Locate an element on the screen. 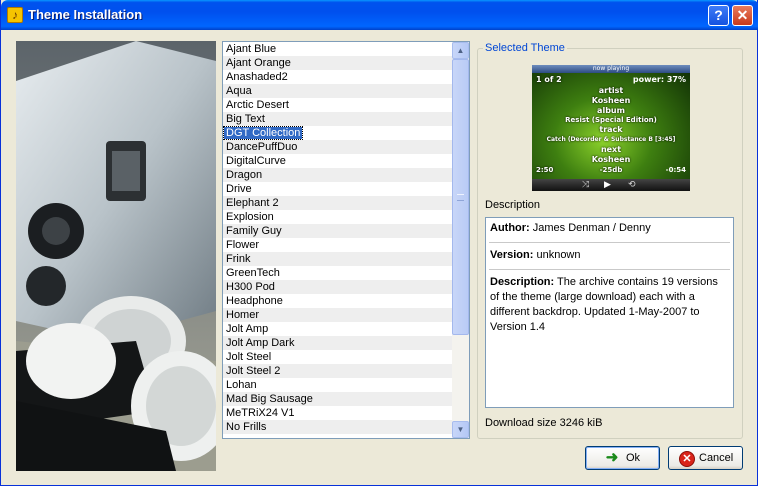 This screenshot has height=486, width=758. theme-list-item-label: Family Guy is located at coordinates (254, 231).